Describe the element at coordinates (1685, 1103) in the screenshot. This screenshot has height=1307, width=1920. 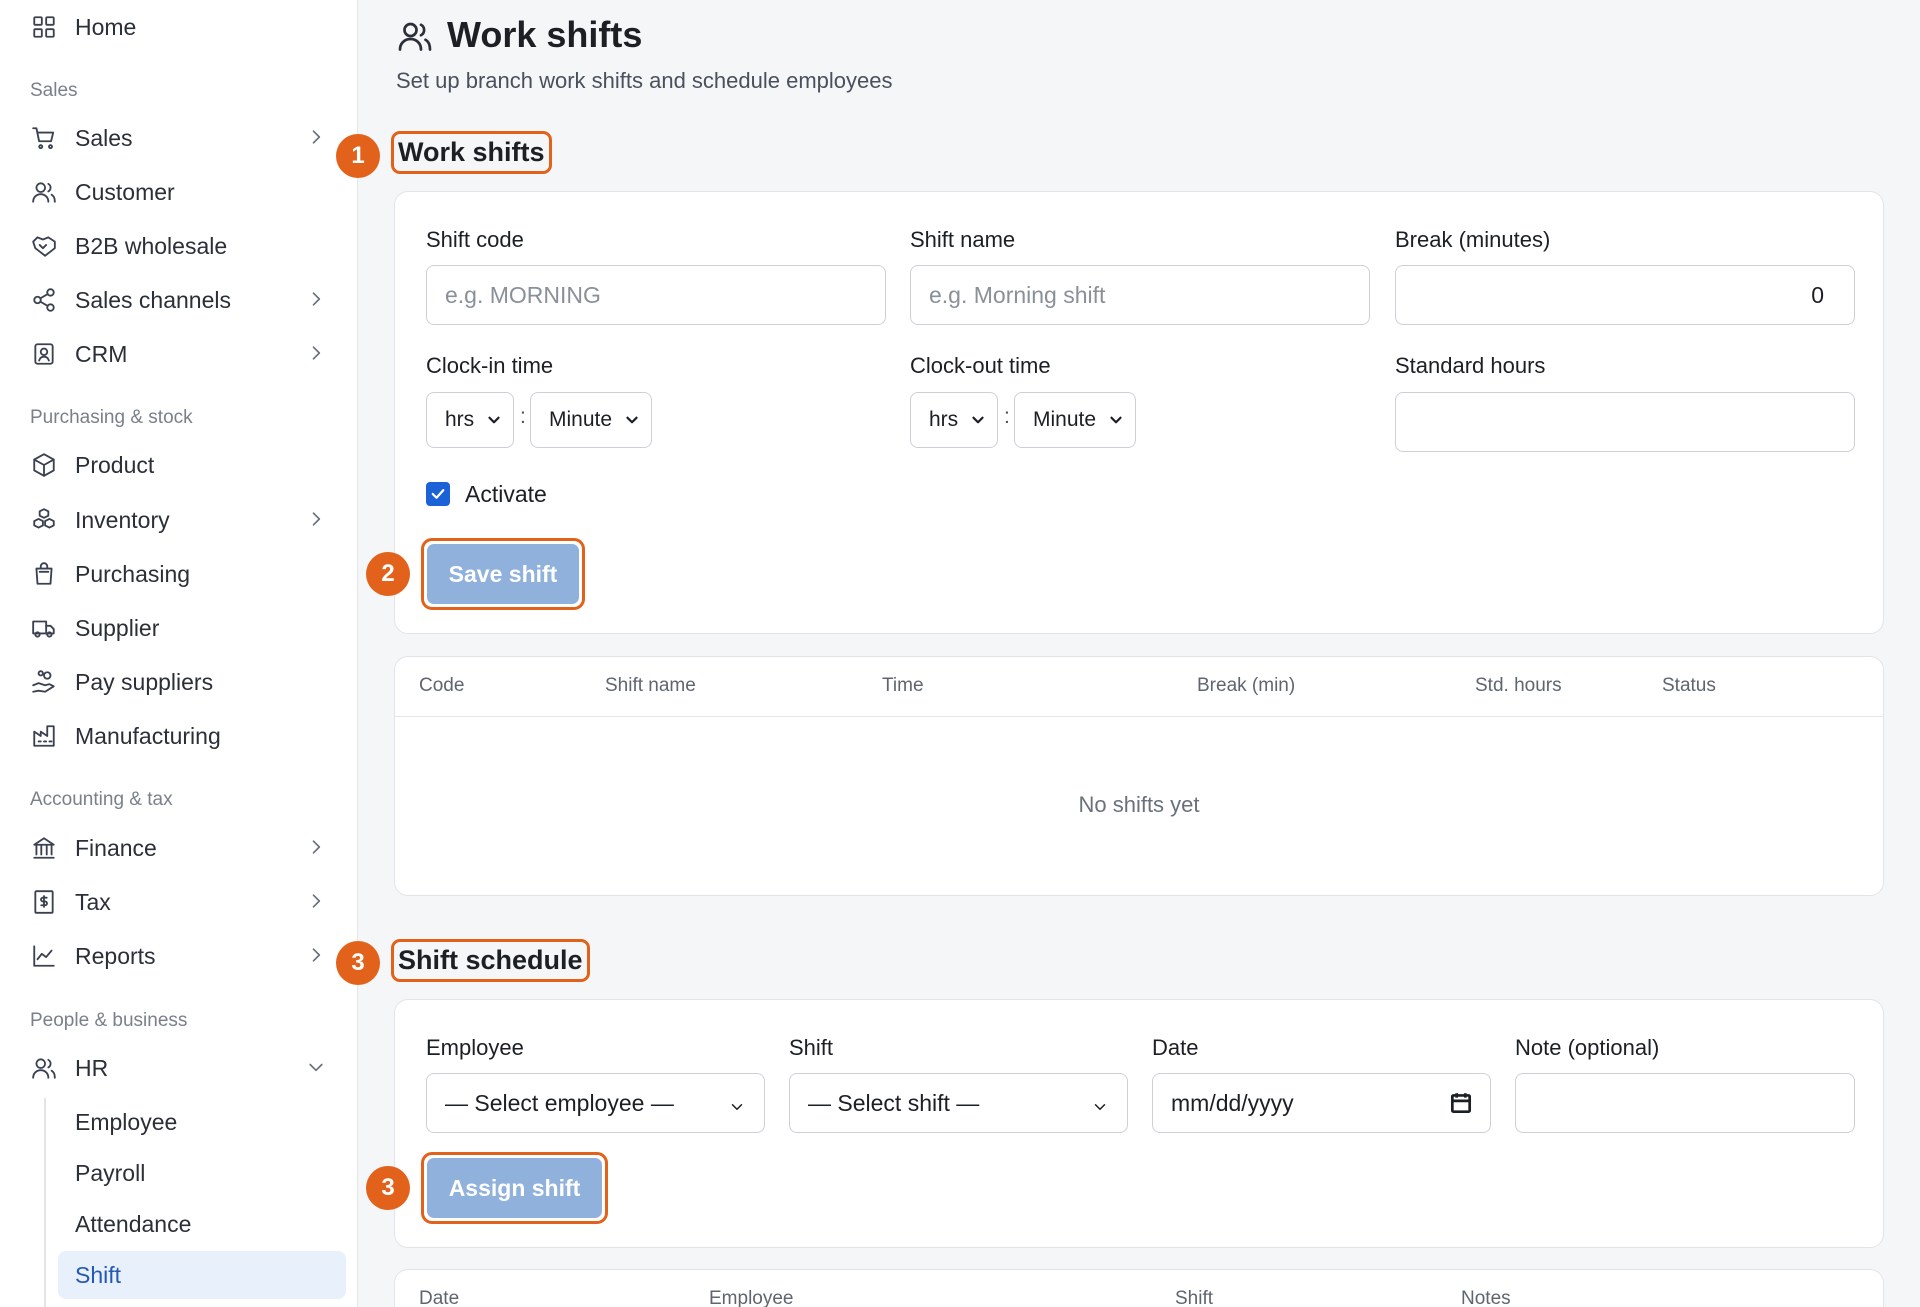
I see `note-input` at that location.